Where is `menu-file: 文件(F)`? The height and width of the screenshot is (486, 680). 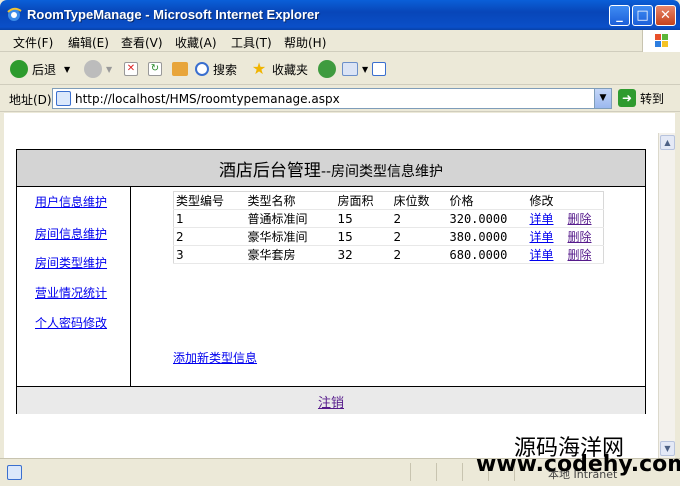
menu-file: 文件(F) is located at coordinates (33, 42).